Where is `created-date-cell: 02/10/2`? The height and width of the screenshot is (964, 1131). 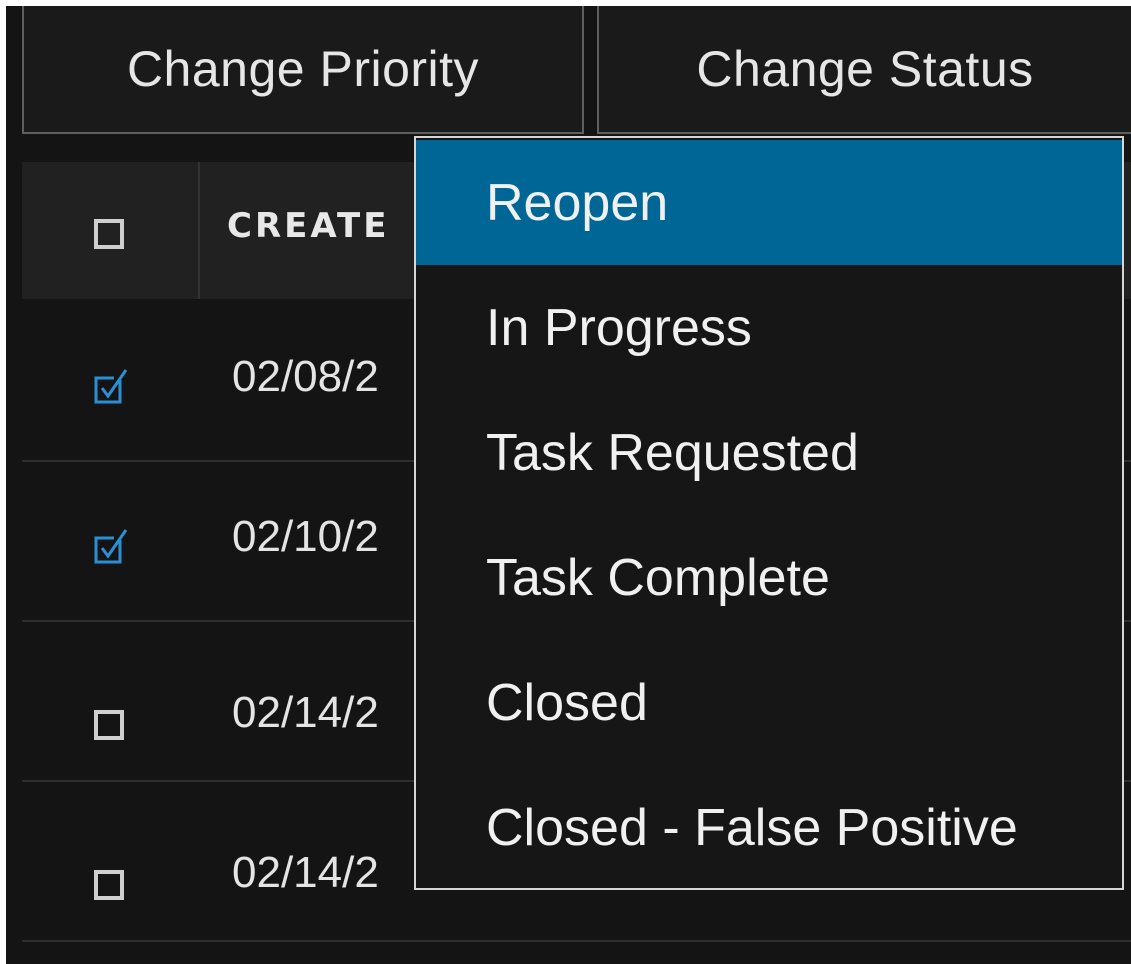
created-date-cell: 02/10/2 is located at coordinates (305, 536).